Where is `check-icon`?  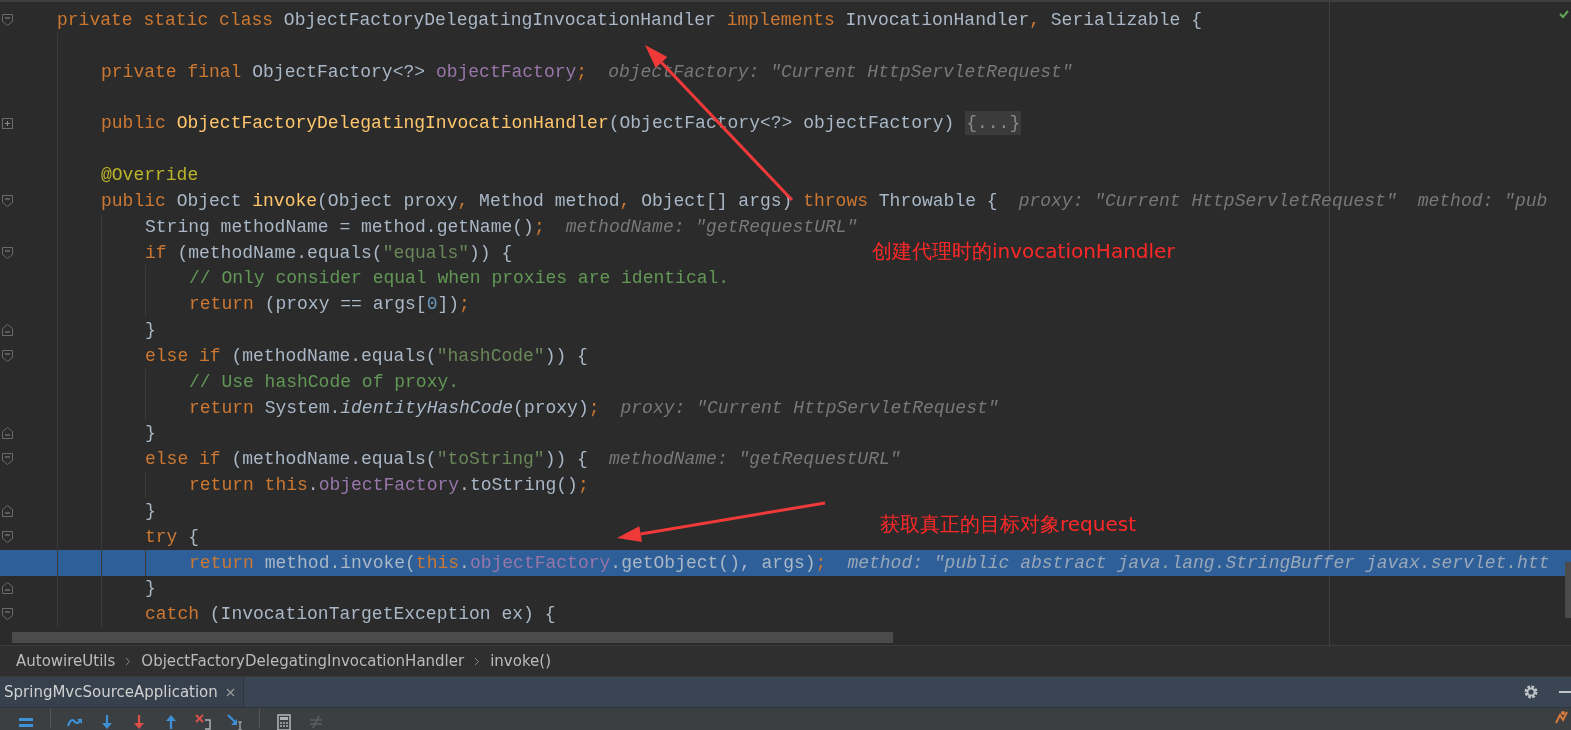
check-icon is located at coordinates (1564, 14).